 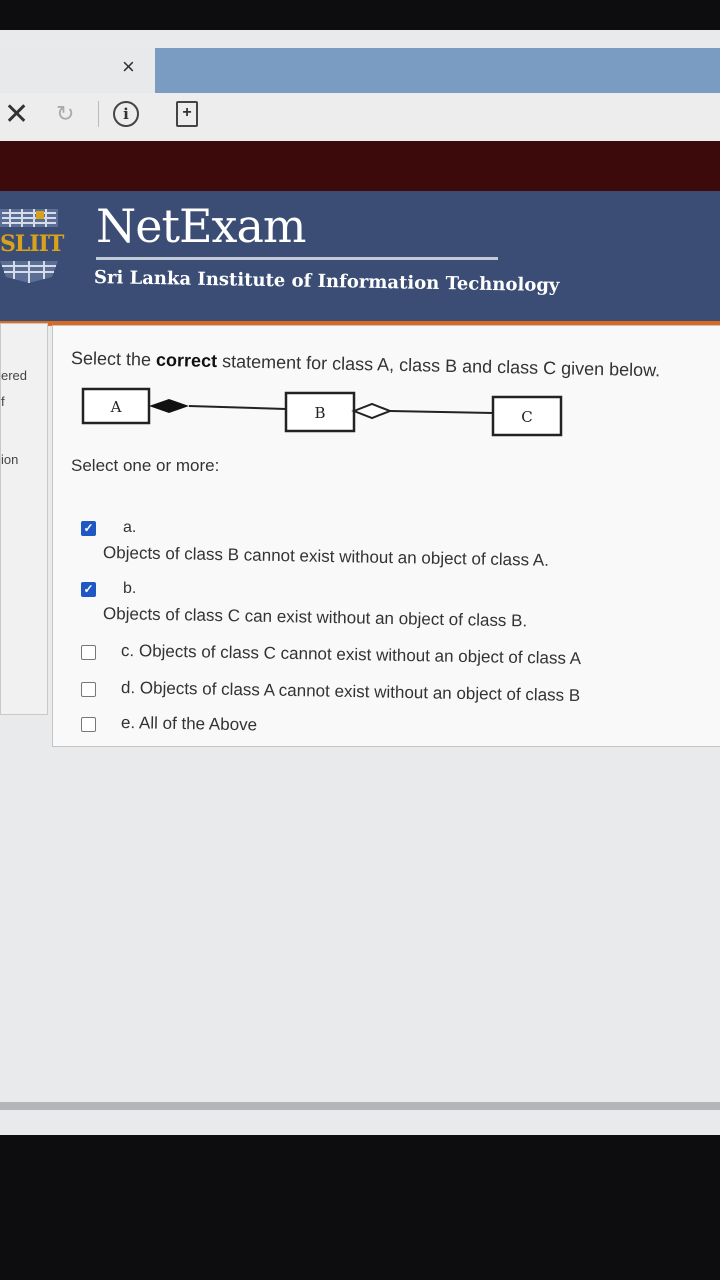 I want to click on option-b-letter: b., so click(x=130, y=588).